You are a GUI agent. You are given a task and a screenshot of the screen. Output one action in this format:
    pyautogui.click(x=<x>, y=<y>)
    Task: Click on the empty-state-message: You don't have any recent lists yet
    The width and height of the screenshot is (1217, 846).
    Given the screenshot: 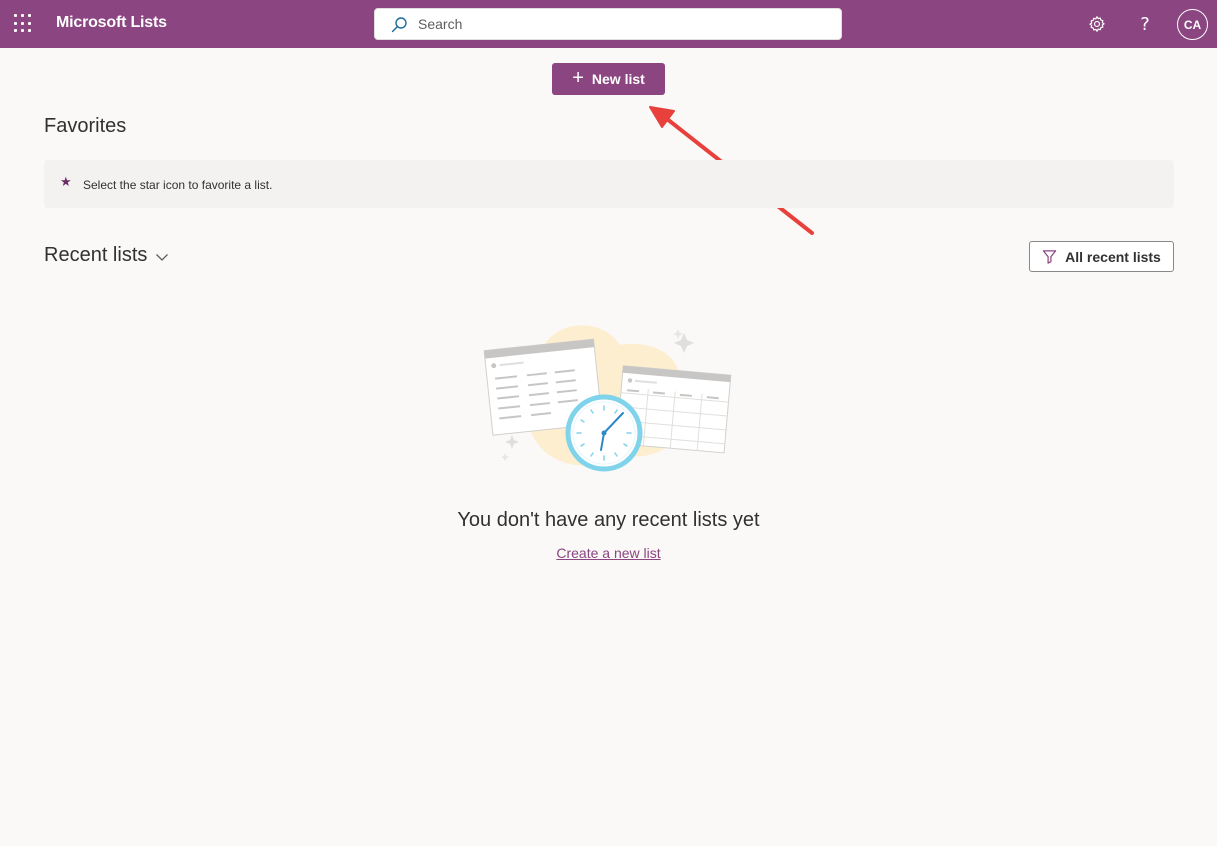 What is the action you would take?
    pyautogui.click(x=608, y=520)
    